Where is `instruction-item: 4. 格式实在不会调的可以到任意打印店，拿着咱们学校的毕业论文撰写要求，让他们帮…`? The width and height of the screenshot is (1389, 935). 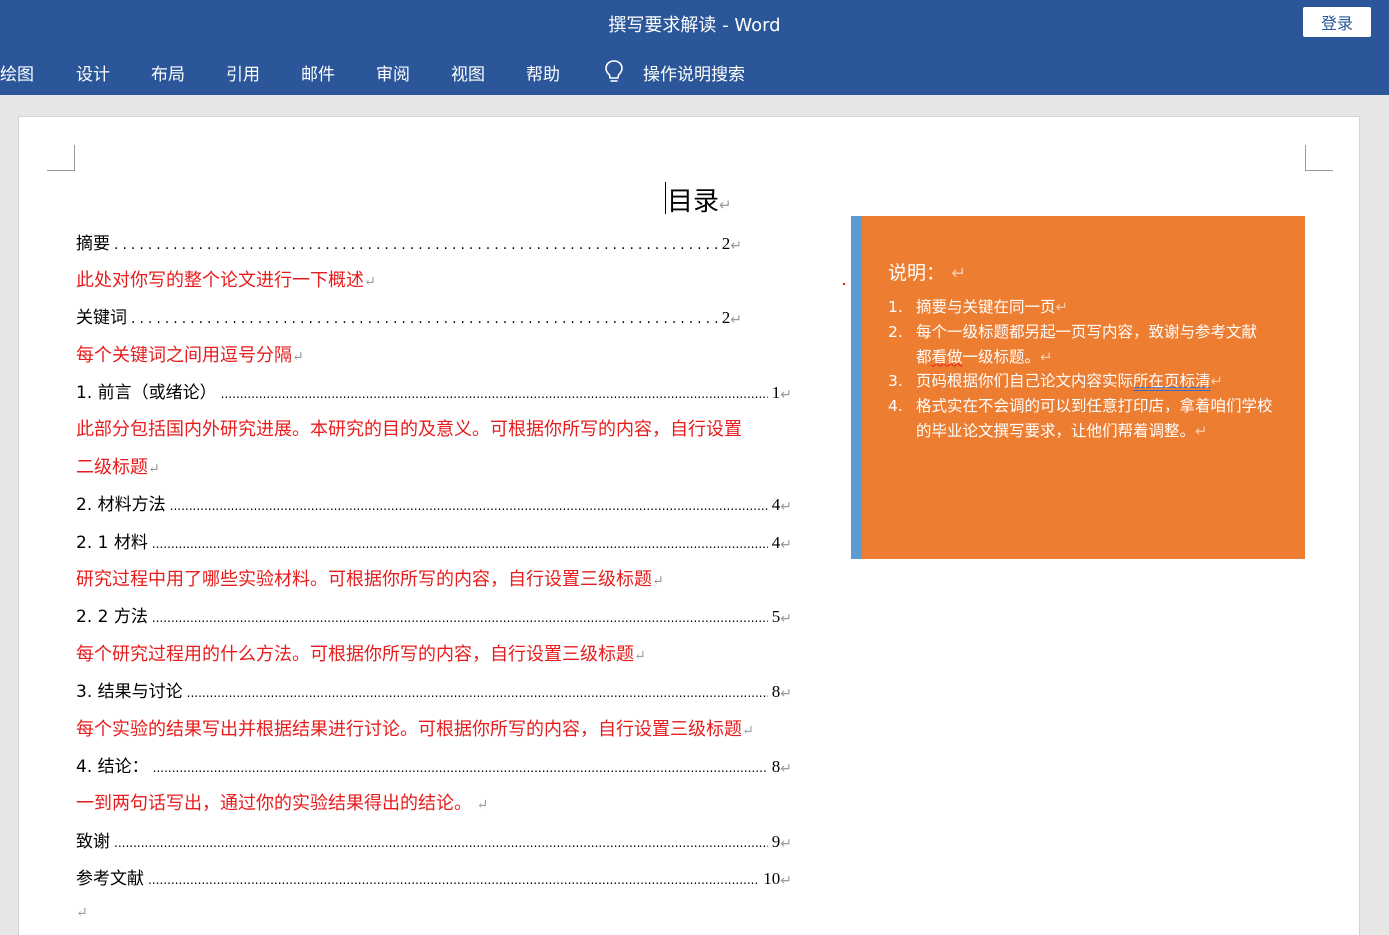
instruction-item: 4. 格式实在不会调的可以到任意打印店，拿着咱们学校的毕业论文撰写要求，让他们帮… is located at coordinates (1093, 419).